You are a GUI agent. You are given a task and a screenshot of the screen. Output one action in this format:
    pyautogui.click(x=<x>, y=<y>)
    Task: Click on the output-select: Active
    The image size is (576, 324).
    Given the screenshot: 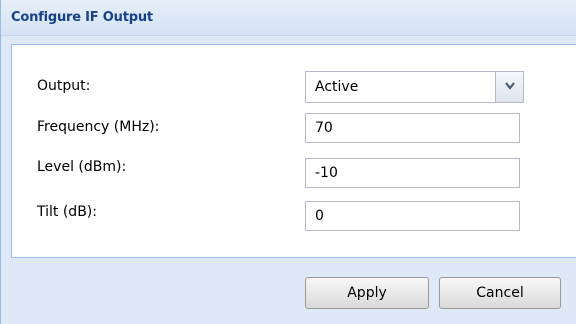 What is the action you would take?
    pyautogui.click(x=414, y=87)
    